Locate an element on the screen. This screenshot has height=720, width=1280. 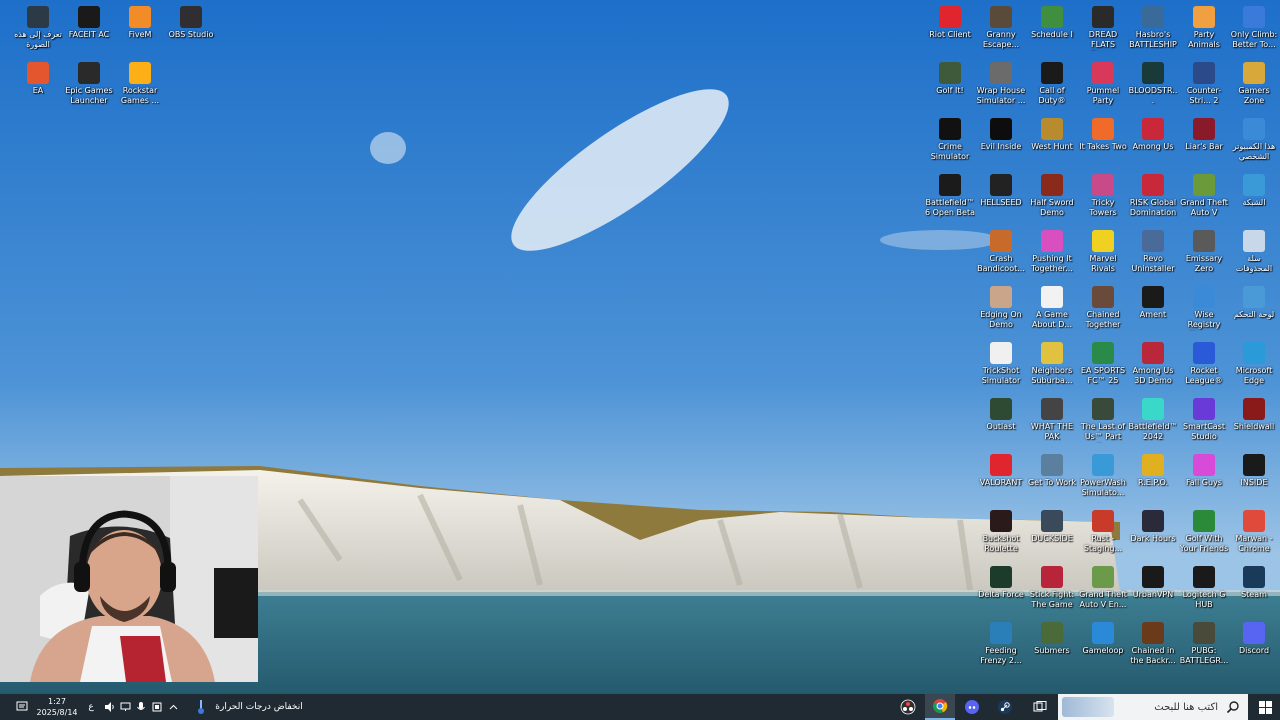
desktop-icon-c0-r1: Golf It! is located at coordinates (950, 77).